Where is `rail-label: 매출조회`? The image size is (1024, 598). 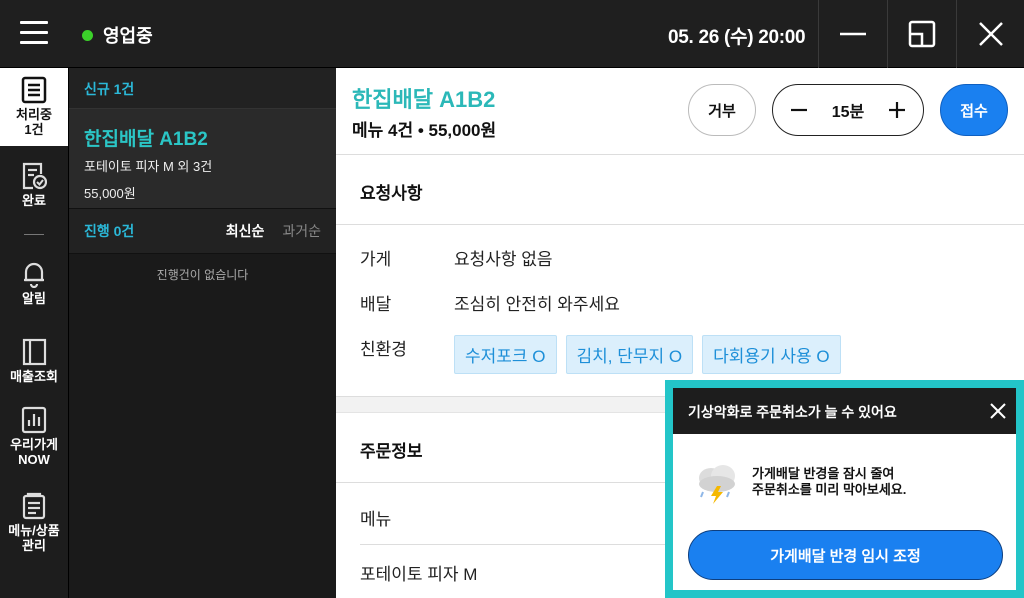
rail-label: 매출조회 is located at coordinates (34, 376).